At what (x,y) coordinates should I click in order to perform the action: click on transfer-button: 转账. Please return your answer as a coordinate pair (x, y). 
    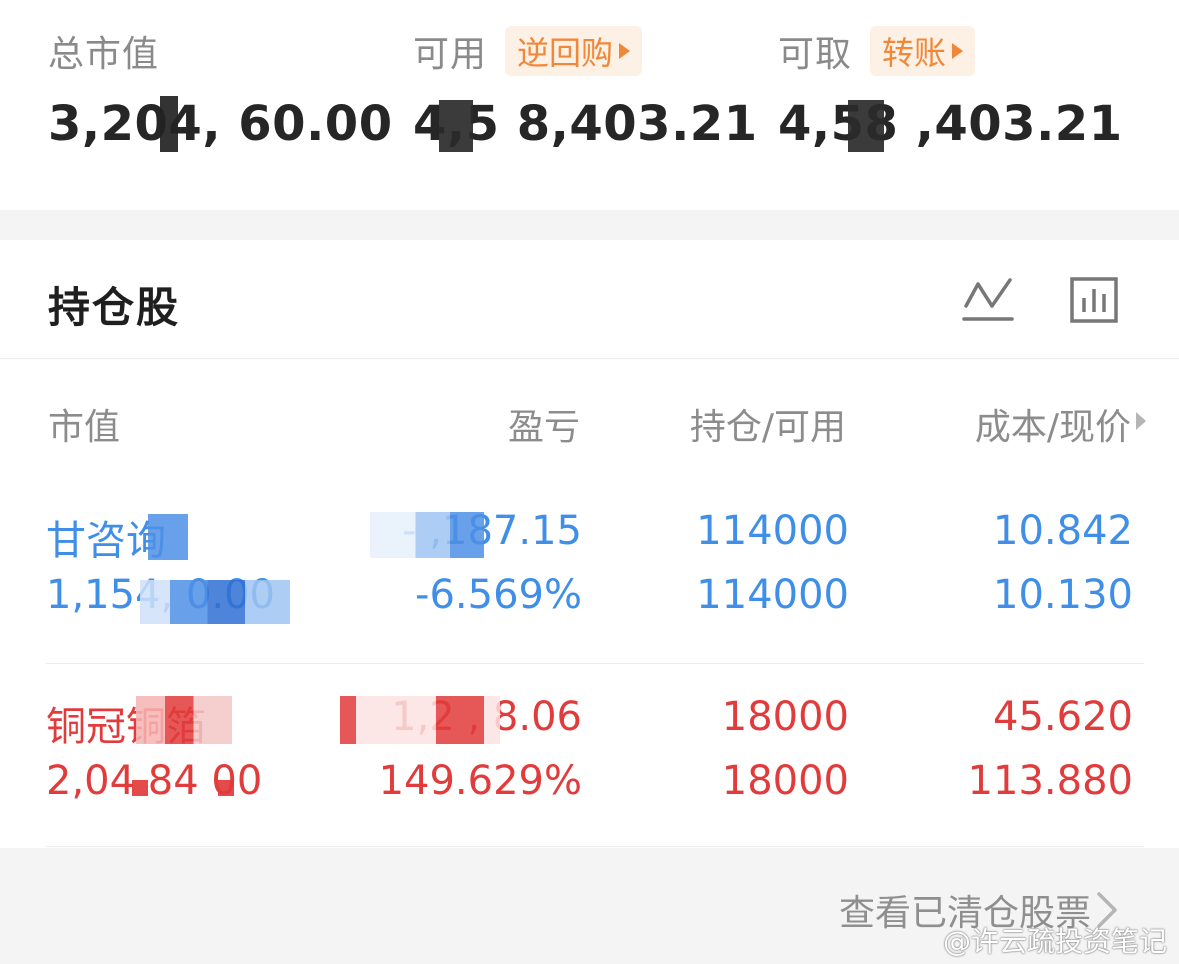
    Looking at the image, I should click on (923, 51).